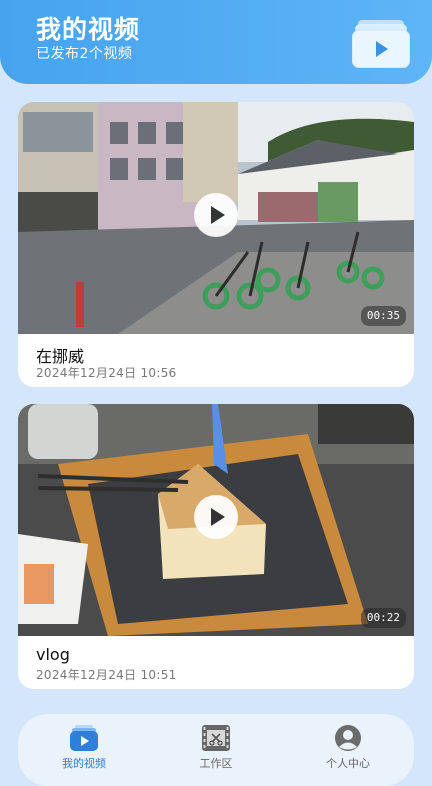 This screenshot has width=432, height=786. Describe the element at coordinates (84, 738) in the screenshot. I see `video-icon` at that location.